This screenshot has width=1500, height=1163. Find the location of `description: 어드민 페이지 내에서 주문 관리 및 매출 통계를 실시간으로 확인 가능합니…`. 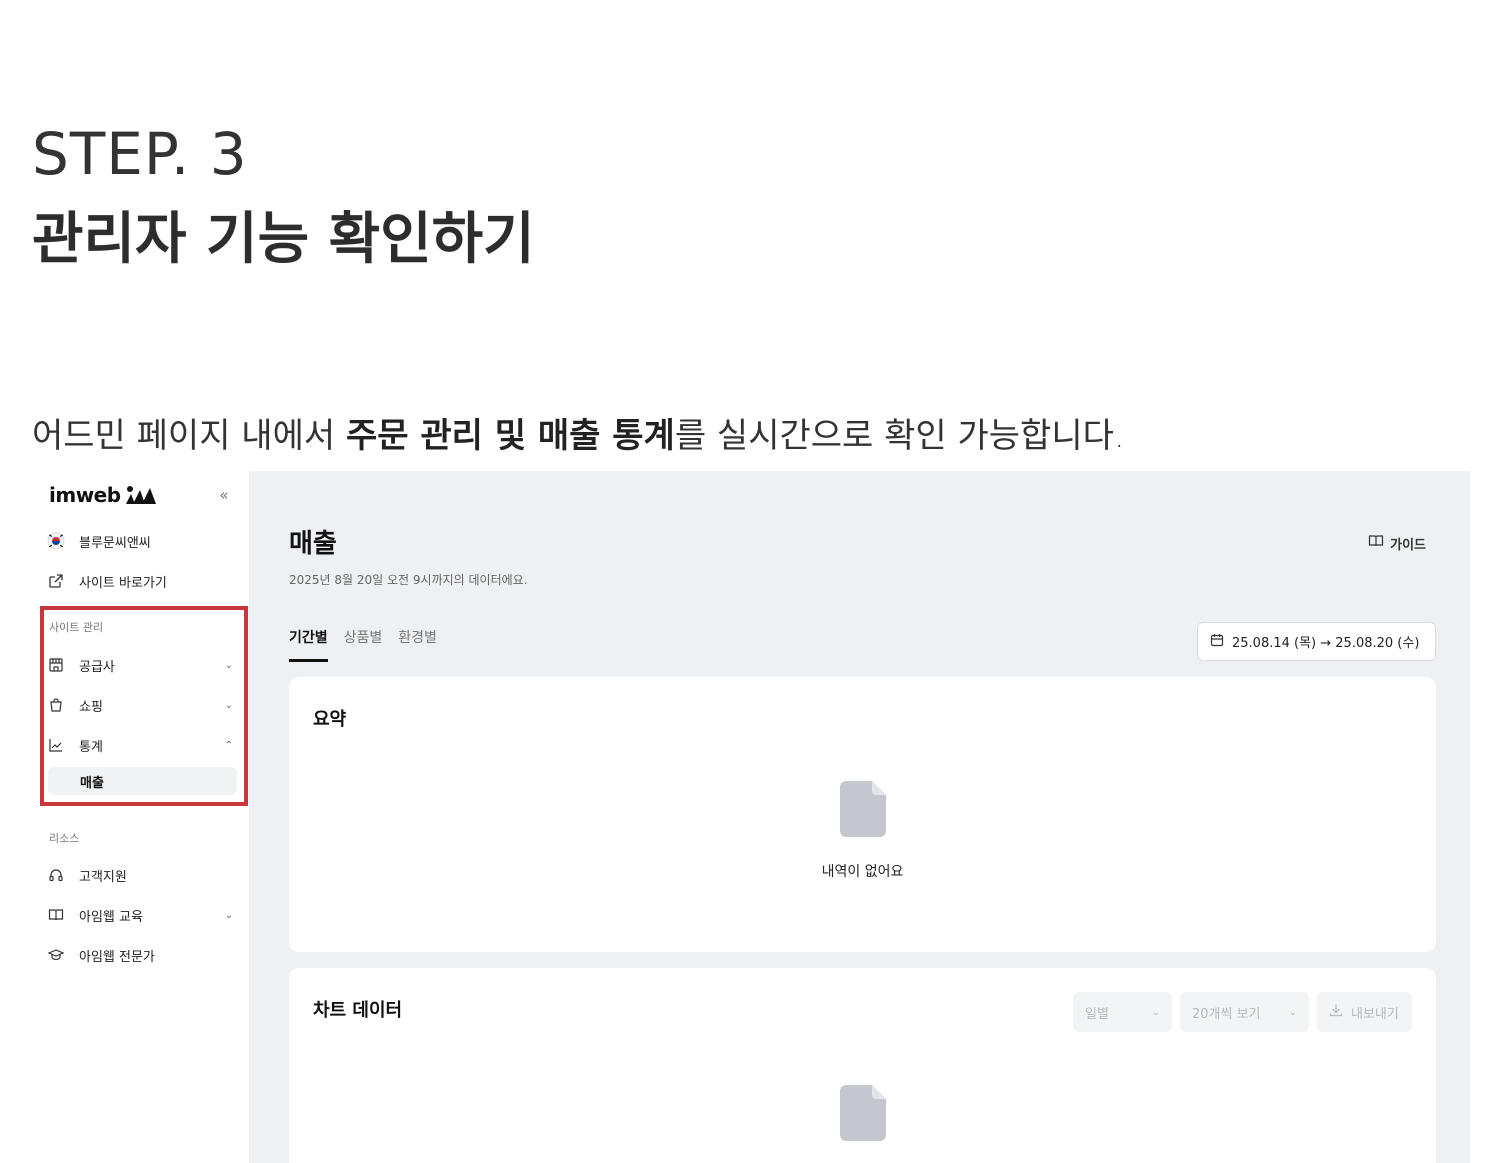

description: 어드민 페이지 내에서 주문 관리 및 매출 통계를 실시간으로 확인 가능합니… is located at coordinates (578, 432).